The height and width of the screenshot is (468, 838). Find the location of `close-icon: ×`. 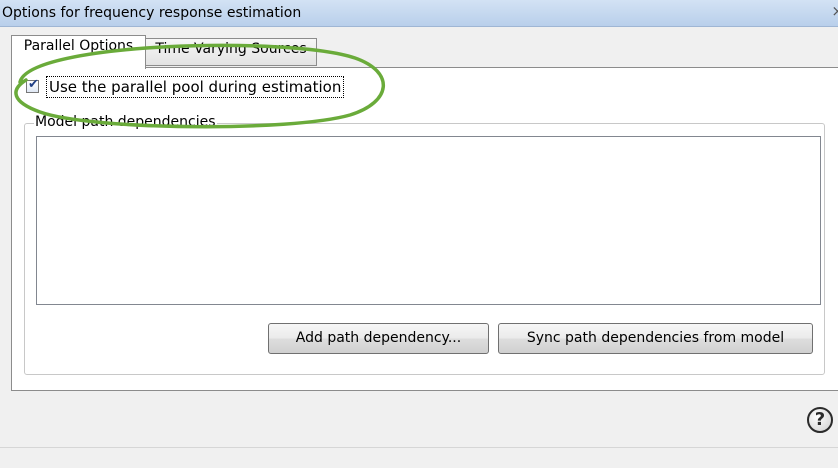

close-icon: × is located at coordinates (834, 11).